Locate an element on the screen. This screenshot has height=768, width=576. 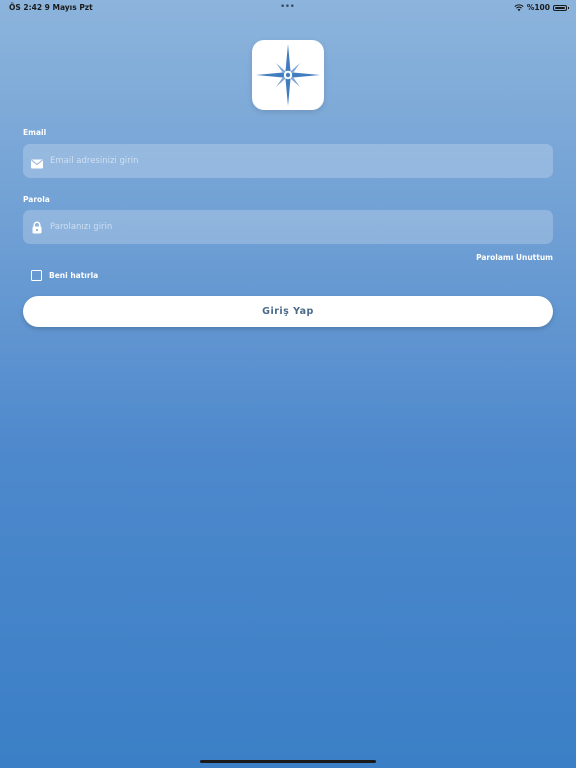
forgot-password-link: Parolamı Unuttum is located at coordinates (514, 257).